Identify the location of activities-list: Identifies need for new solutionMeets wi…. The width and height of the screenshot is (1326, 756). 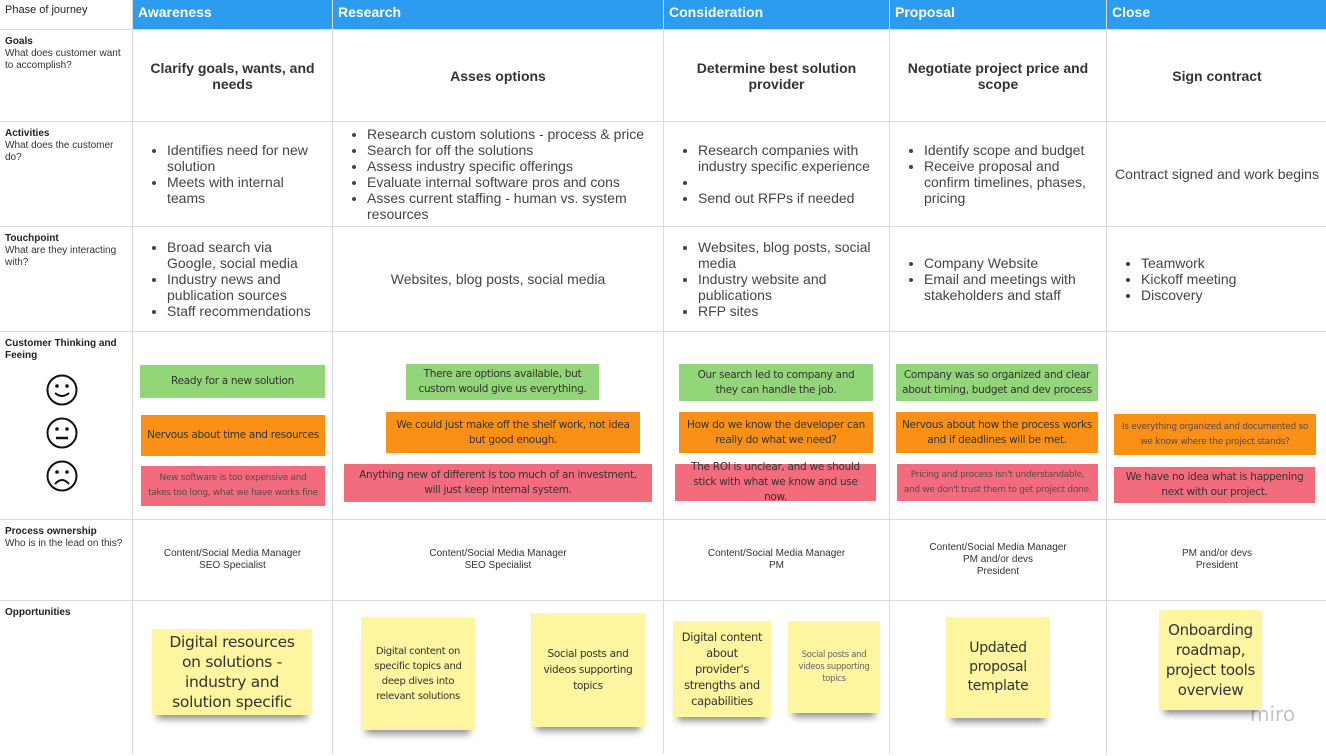
(237, 174).